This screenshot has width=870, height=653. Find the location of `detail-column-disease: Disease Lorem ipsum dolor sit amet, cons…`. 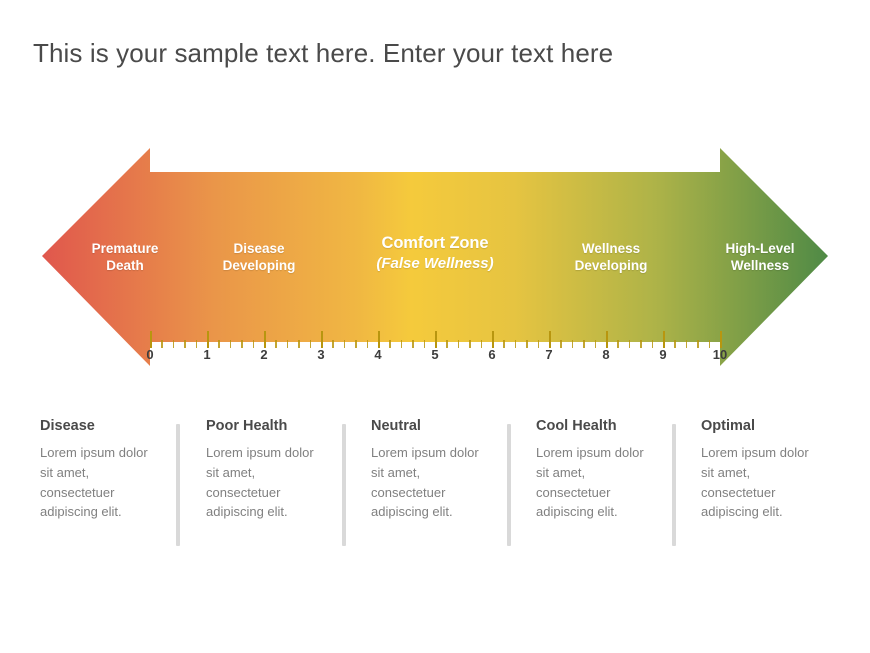

detail-column-disease: Disease Lorem ipsum dolor sit amet, cons… is located at coordinates (115, 470).